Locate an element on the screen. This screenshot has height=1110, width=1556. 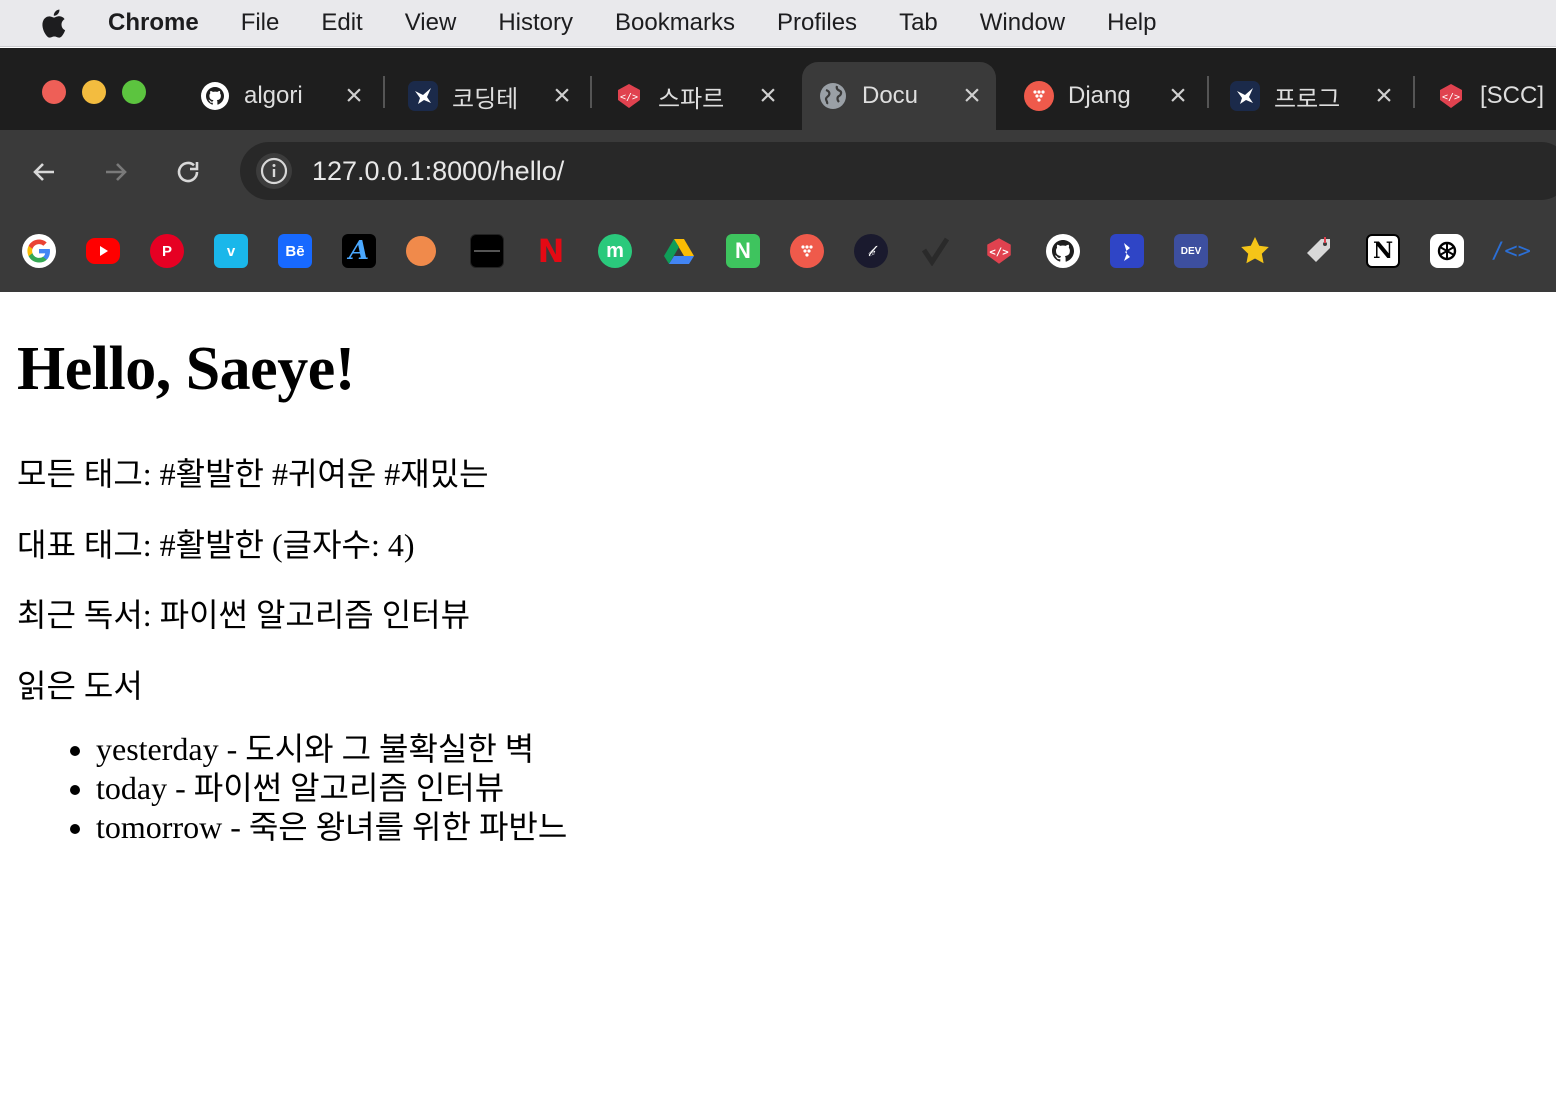
browser-toolbar: 127.0.0.1:8000/hello/ is located at coordinates (778, 171).